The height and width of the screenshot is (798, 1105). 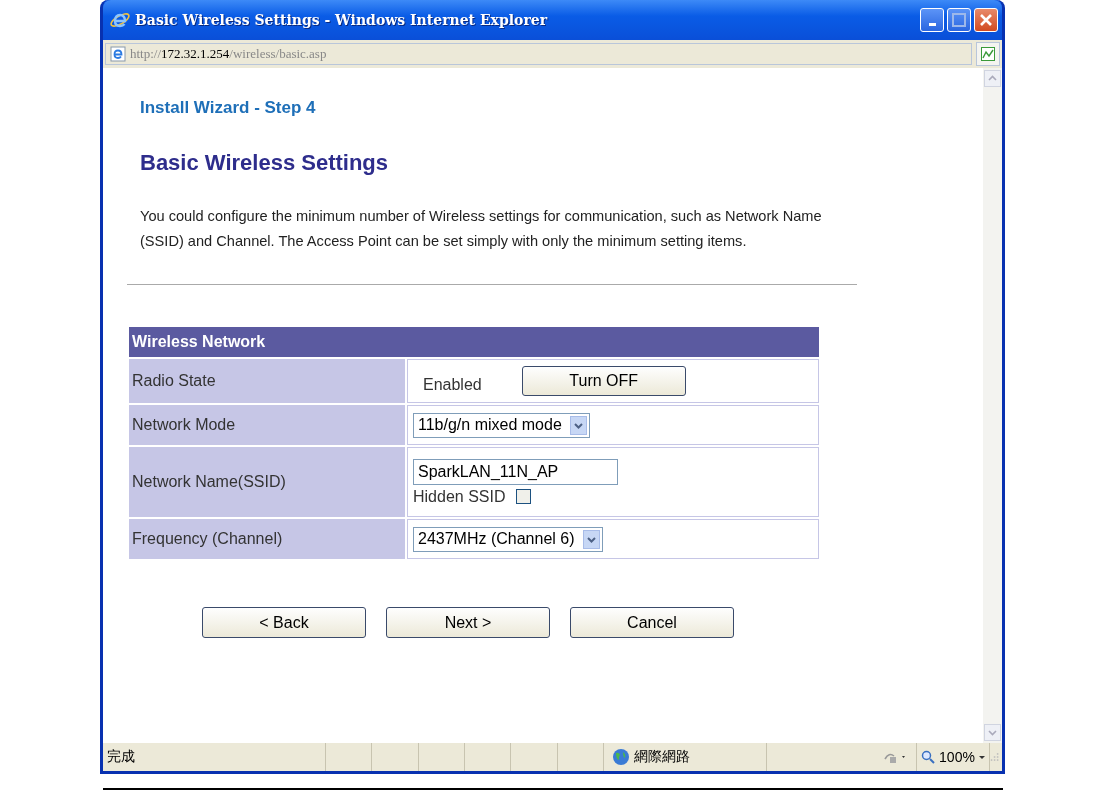 What do you see at coordinates (501, 425) in the screenshot?
I see `dropdown: 11b/g/n mixed mode` at bounding box center [501, 425].